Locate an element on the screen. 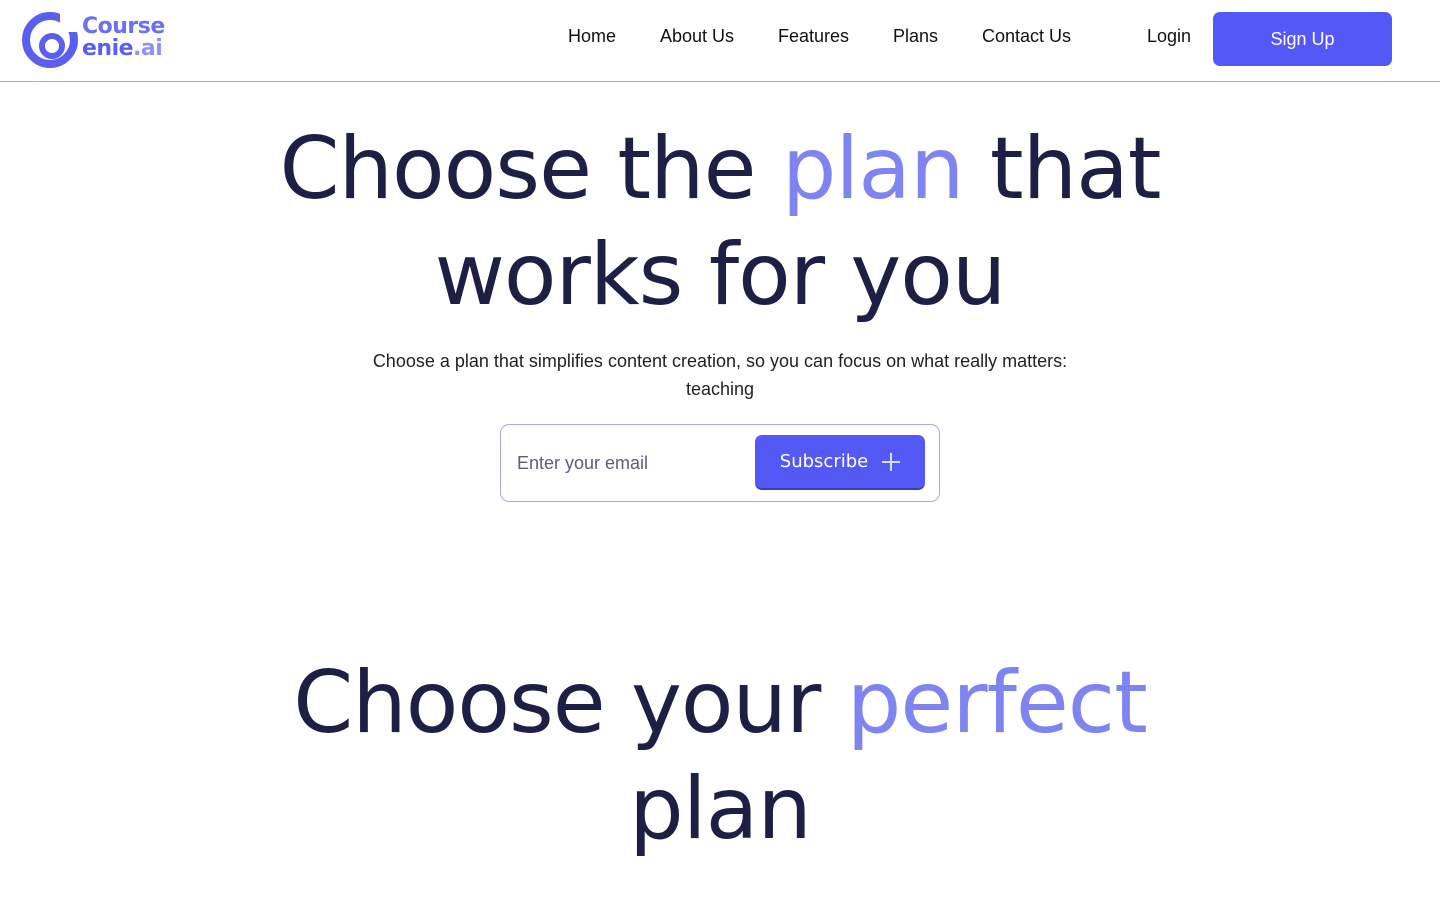 This screenshot has height=900, width=1440. plus-icon is located at coordinates (891, 461).